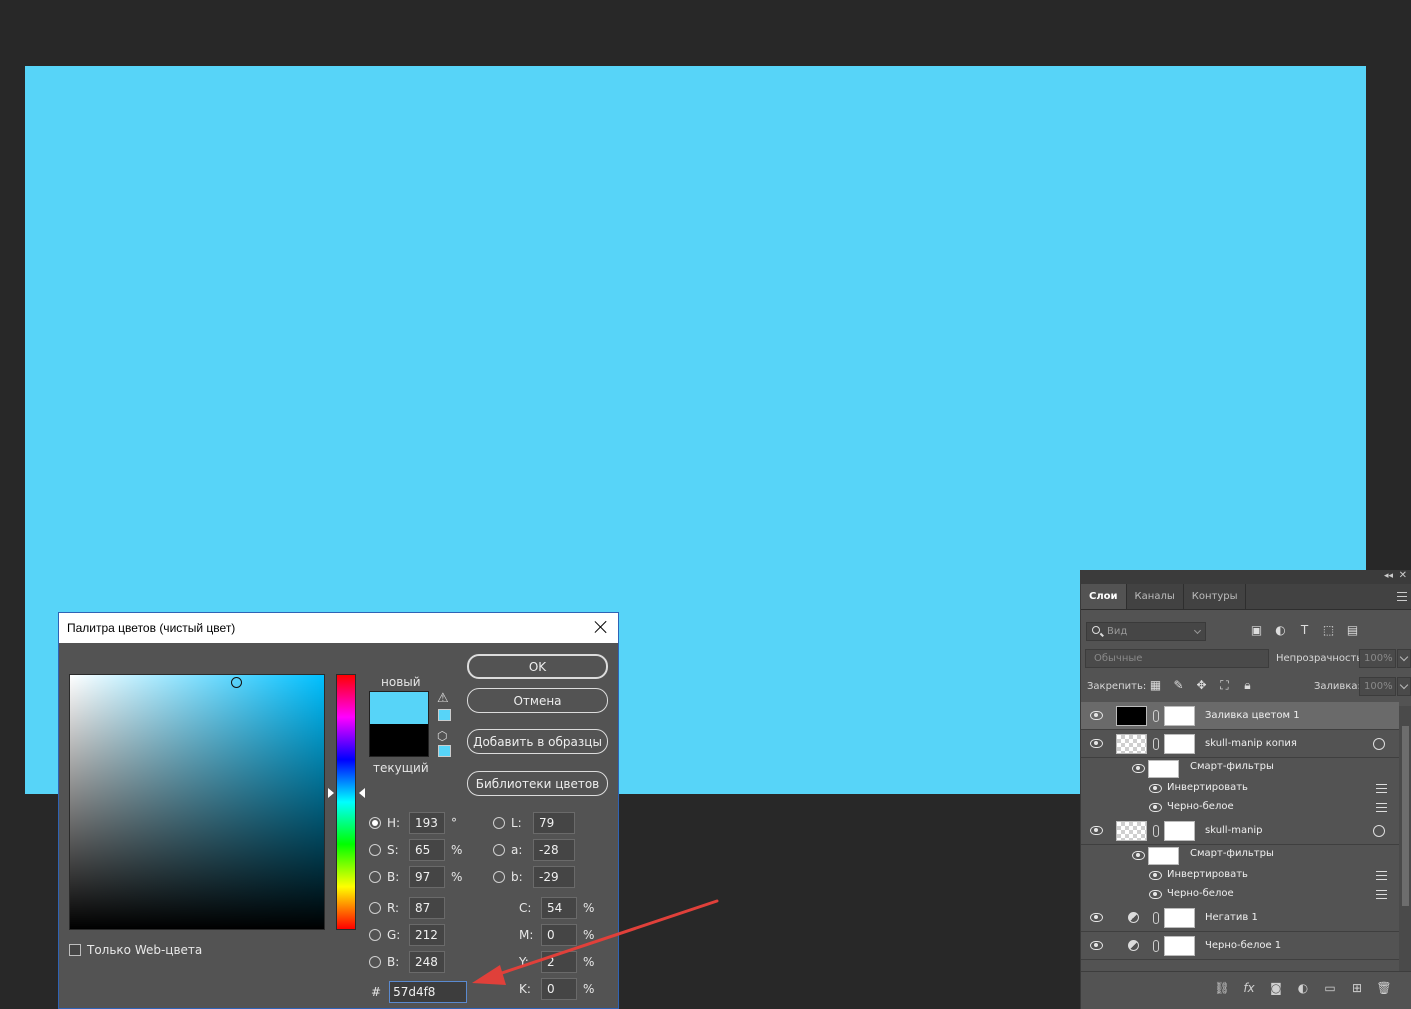 Image resolution: width=1411 pixels, height=1009 pixels. I want to click on cancel-button: Отмена, so click(537, 700).